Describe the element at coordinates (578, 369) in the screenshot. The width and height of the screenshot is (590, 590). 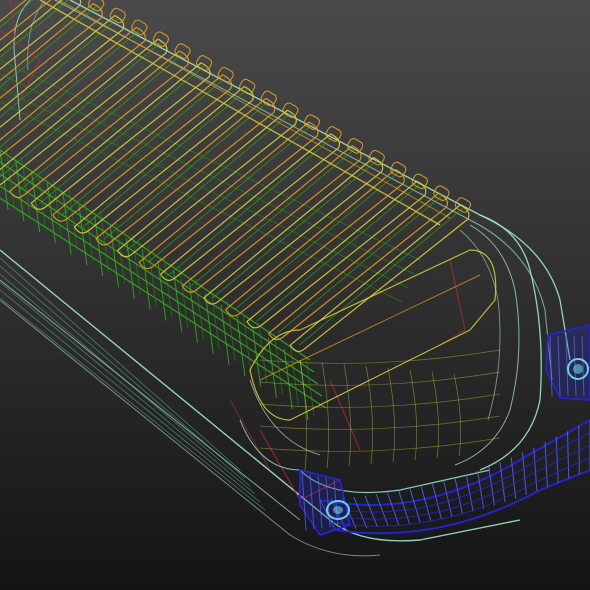
I see `mount-right-bolt-center` at that location.